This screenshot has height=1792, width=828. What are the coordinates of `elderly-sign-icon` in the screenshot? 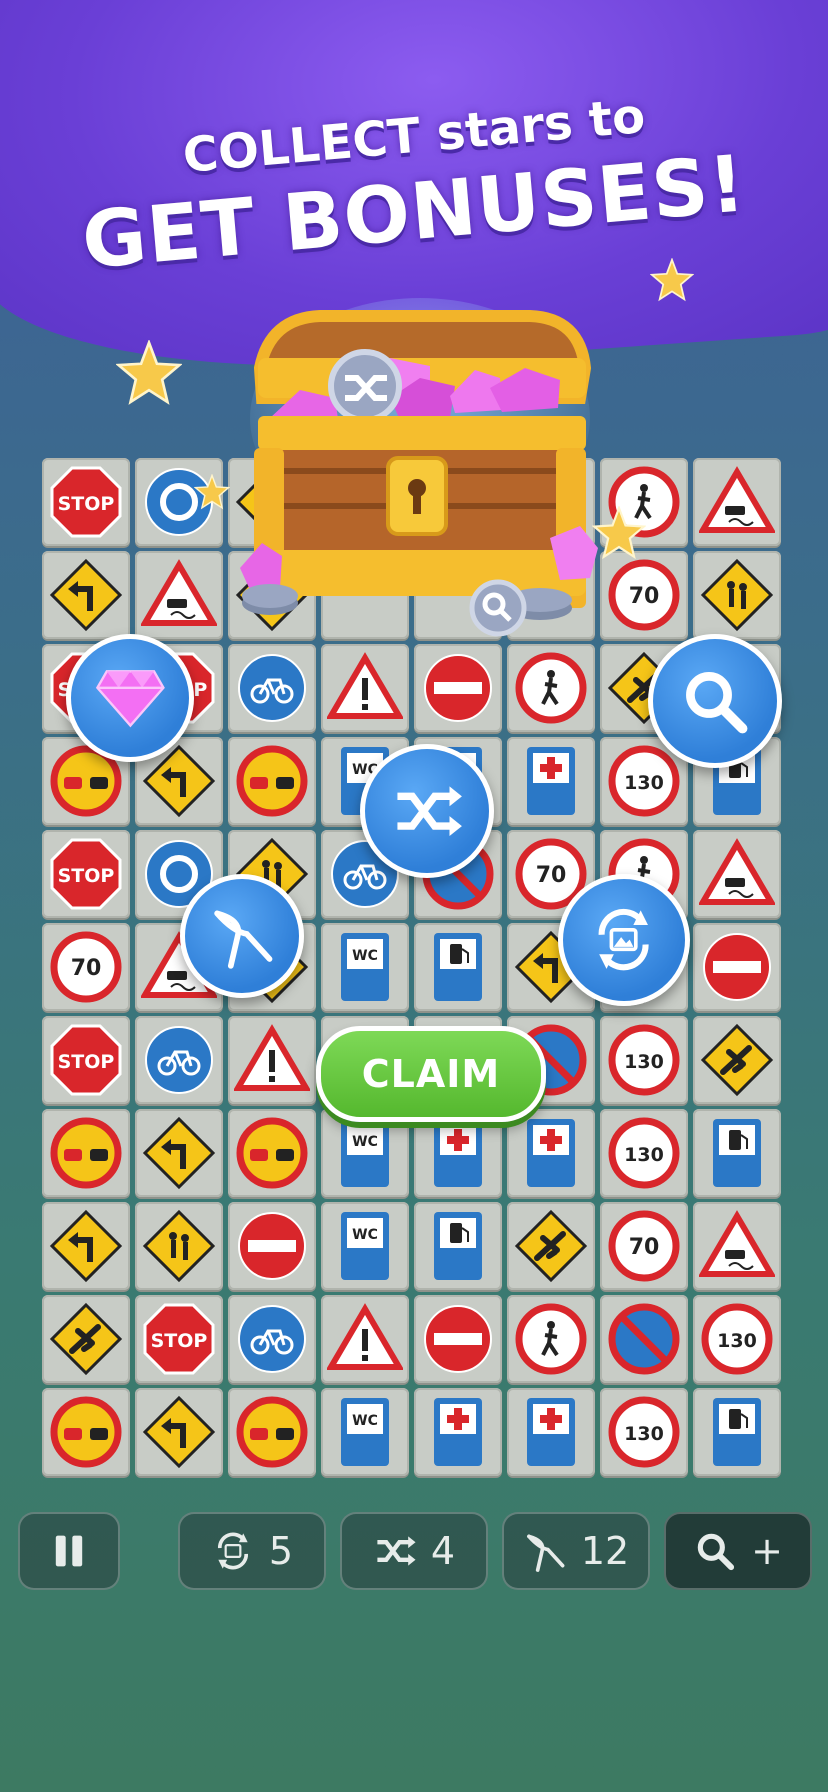 It's located at (737, 595).